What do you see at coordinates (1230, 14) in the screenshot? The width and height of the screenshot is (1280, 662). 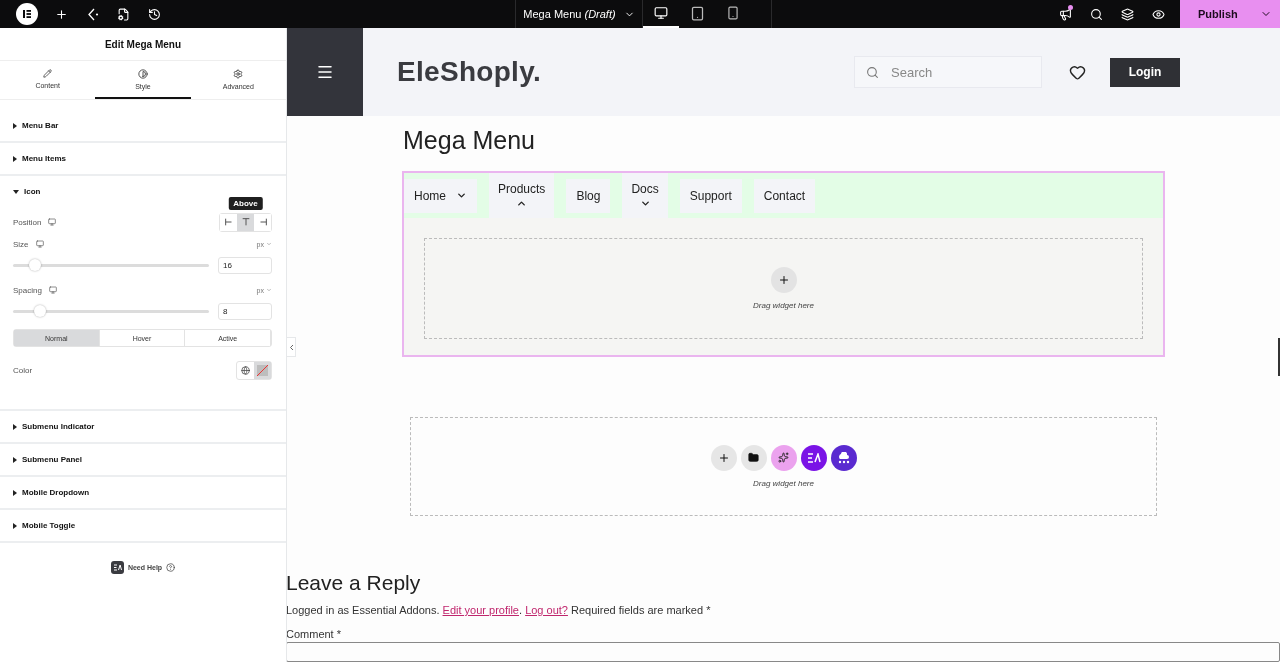 I see `publish-button: Publish` at bounding box center [1230, 14].